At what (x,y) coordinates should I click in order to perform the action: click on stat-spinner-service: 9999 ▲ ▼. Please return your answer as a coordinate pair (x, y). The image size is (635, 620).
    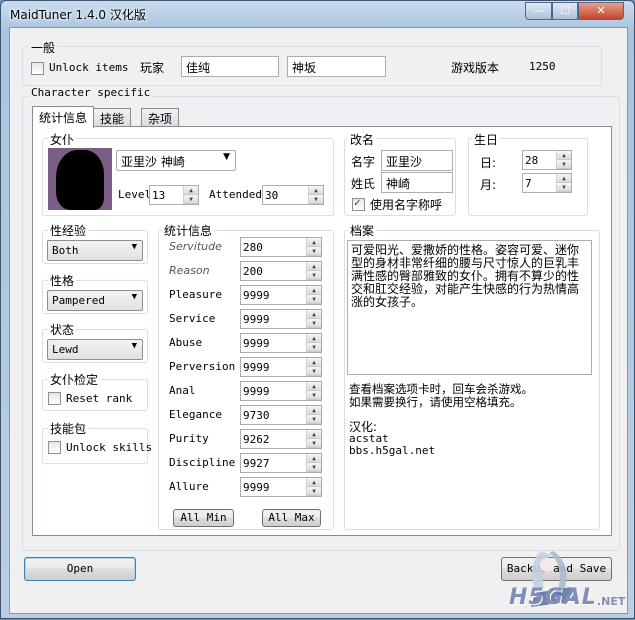
    Looking at the image, I should click on (281, 319).